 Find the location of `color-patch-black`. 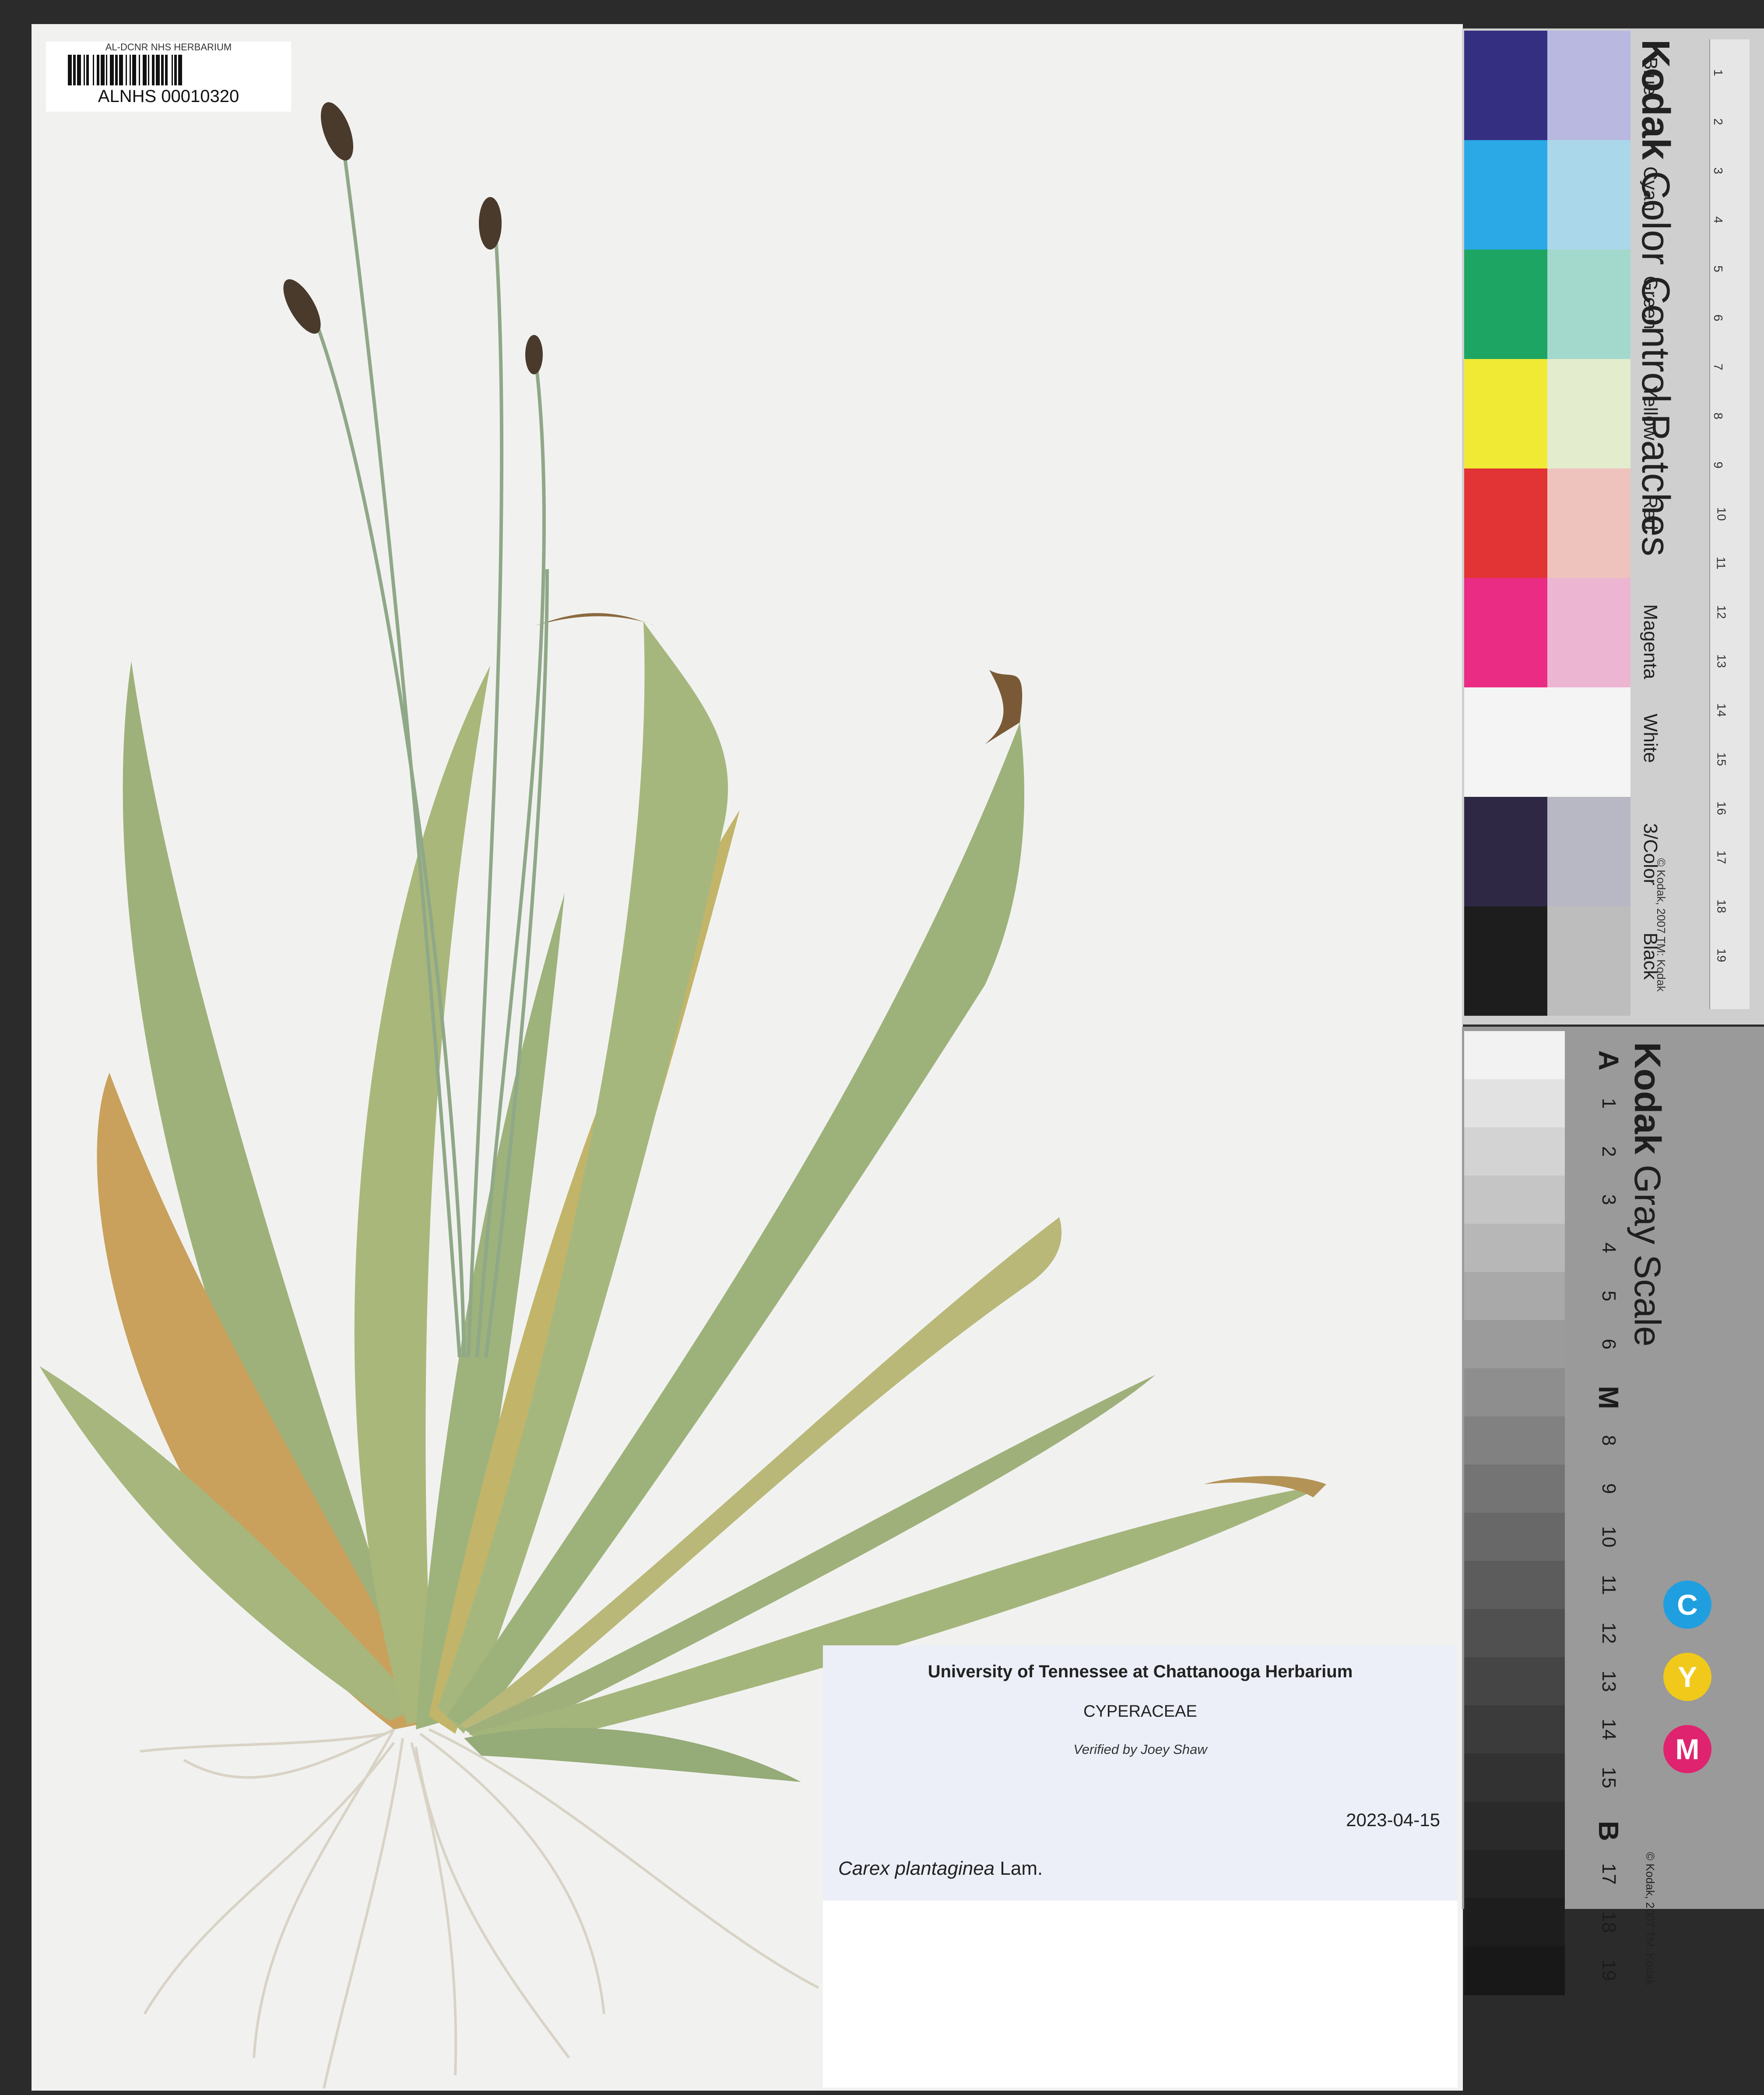

color-patch-black is located at coordinates (1506, 961).